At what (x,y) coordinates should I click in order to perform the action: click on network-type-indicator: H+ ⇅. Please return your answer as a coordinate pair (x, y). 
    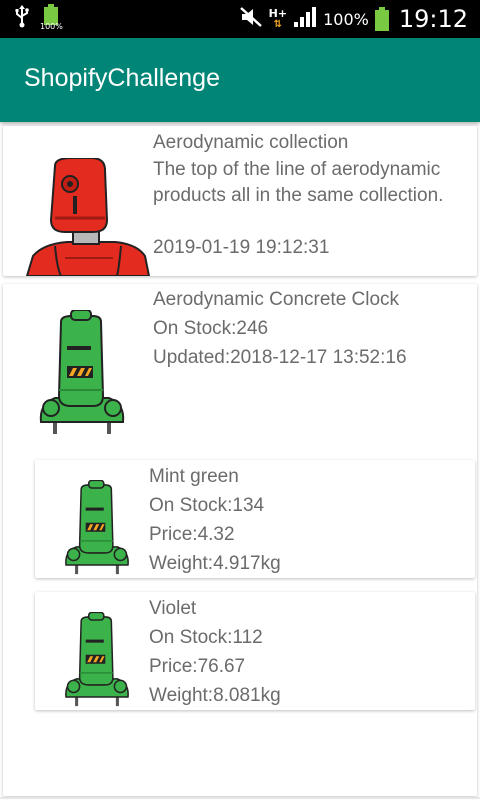
    Looking at the image, I should click on (278, 19).